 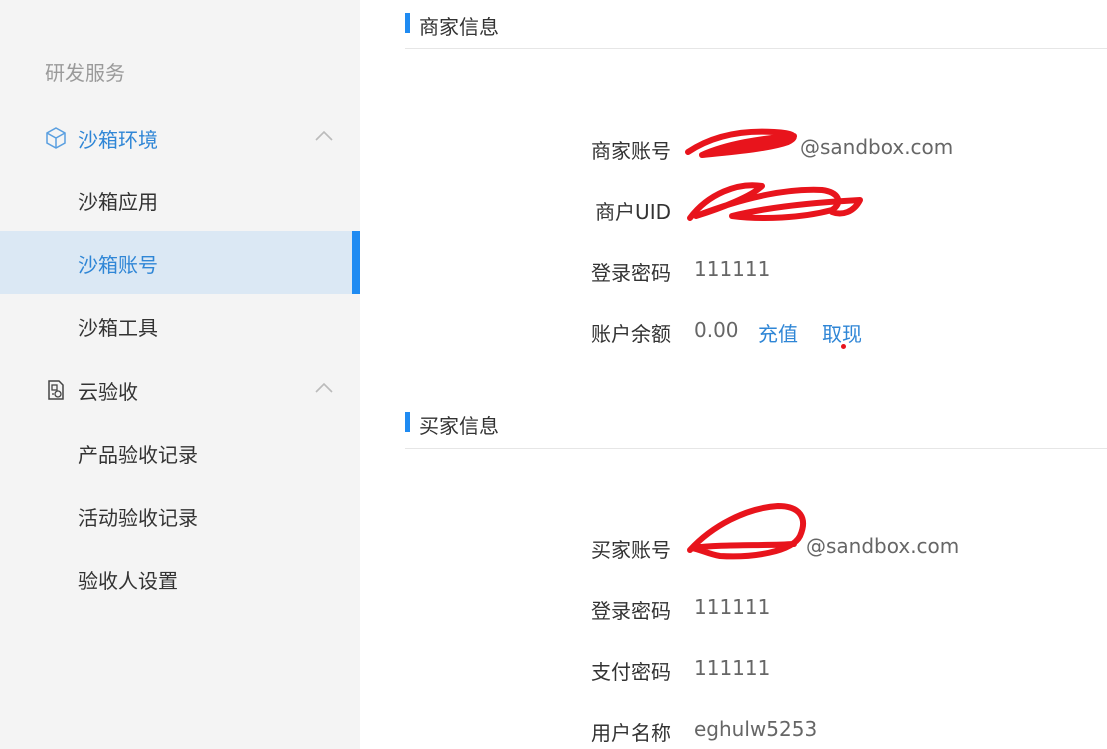 What do you see at coordinates (180, 137) in the screenshot?
I see `sidebar-group-sandbox: 沙箱环境` at bounding box center [180, 137].